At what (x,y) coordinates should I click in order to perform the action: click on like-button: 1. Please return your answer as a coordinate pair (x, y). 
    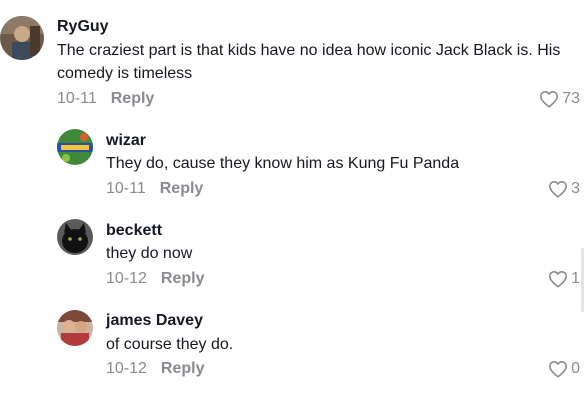
    Looking at the image, I should click on (564, 279).